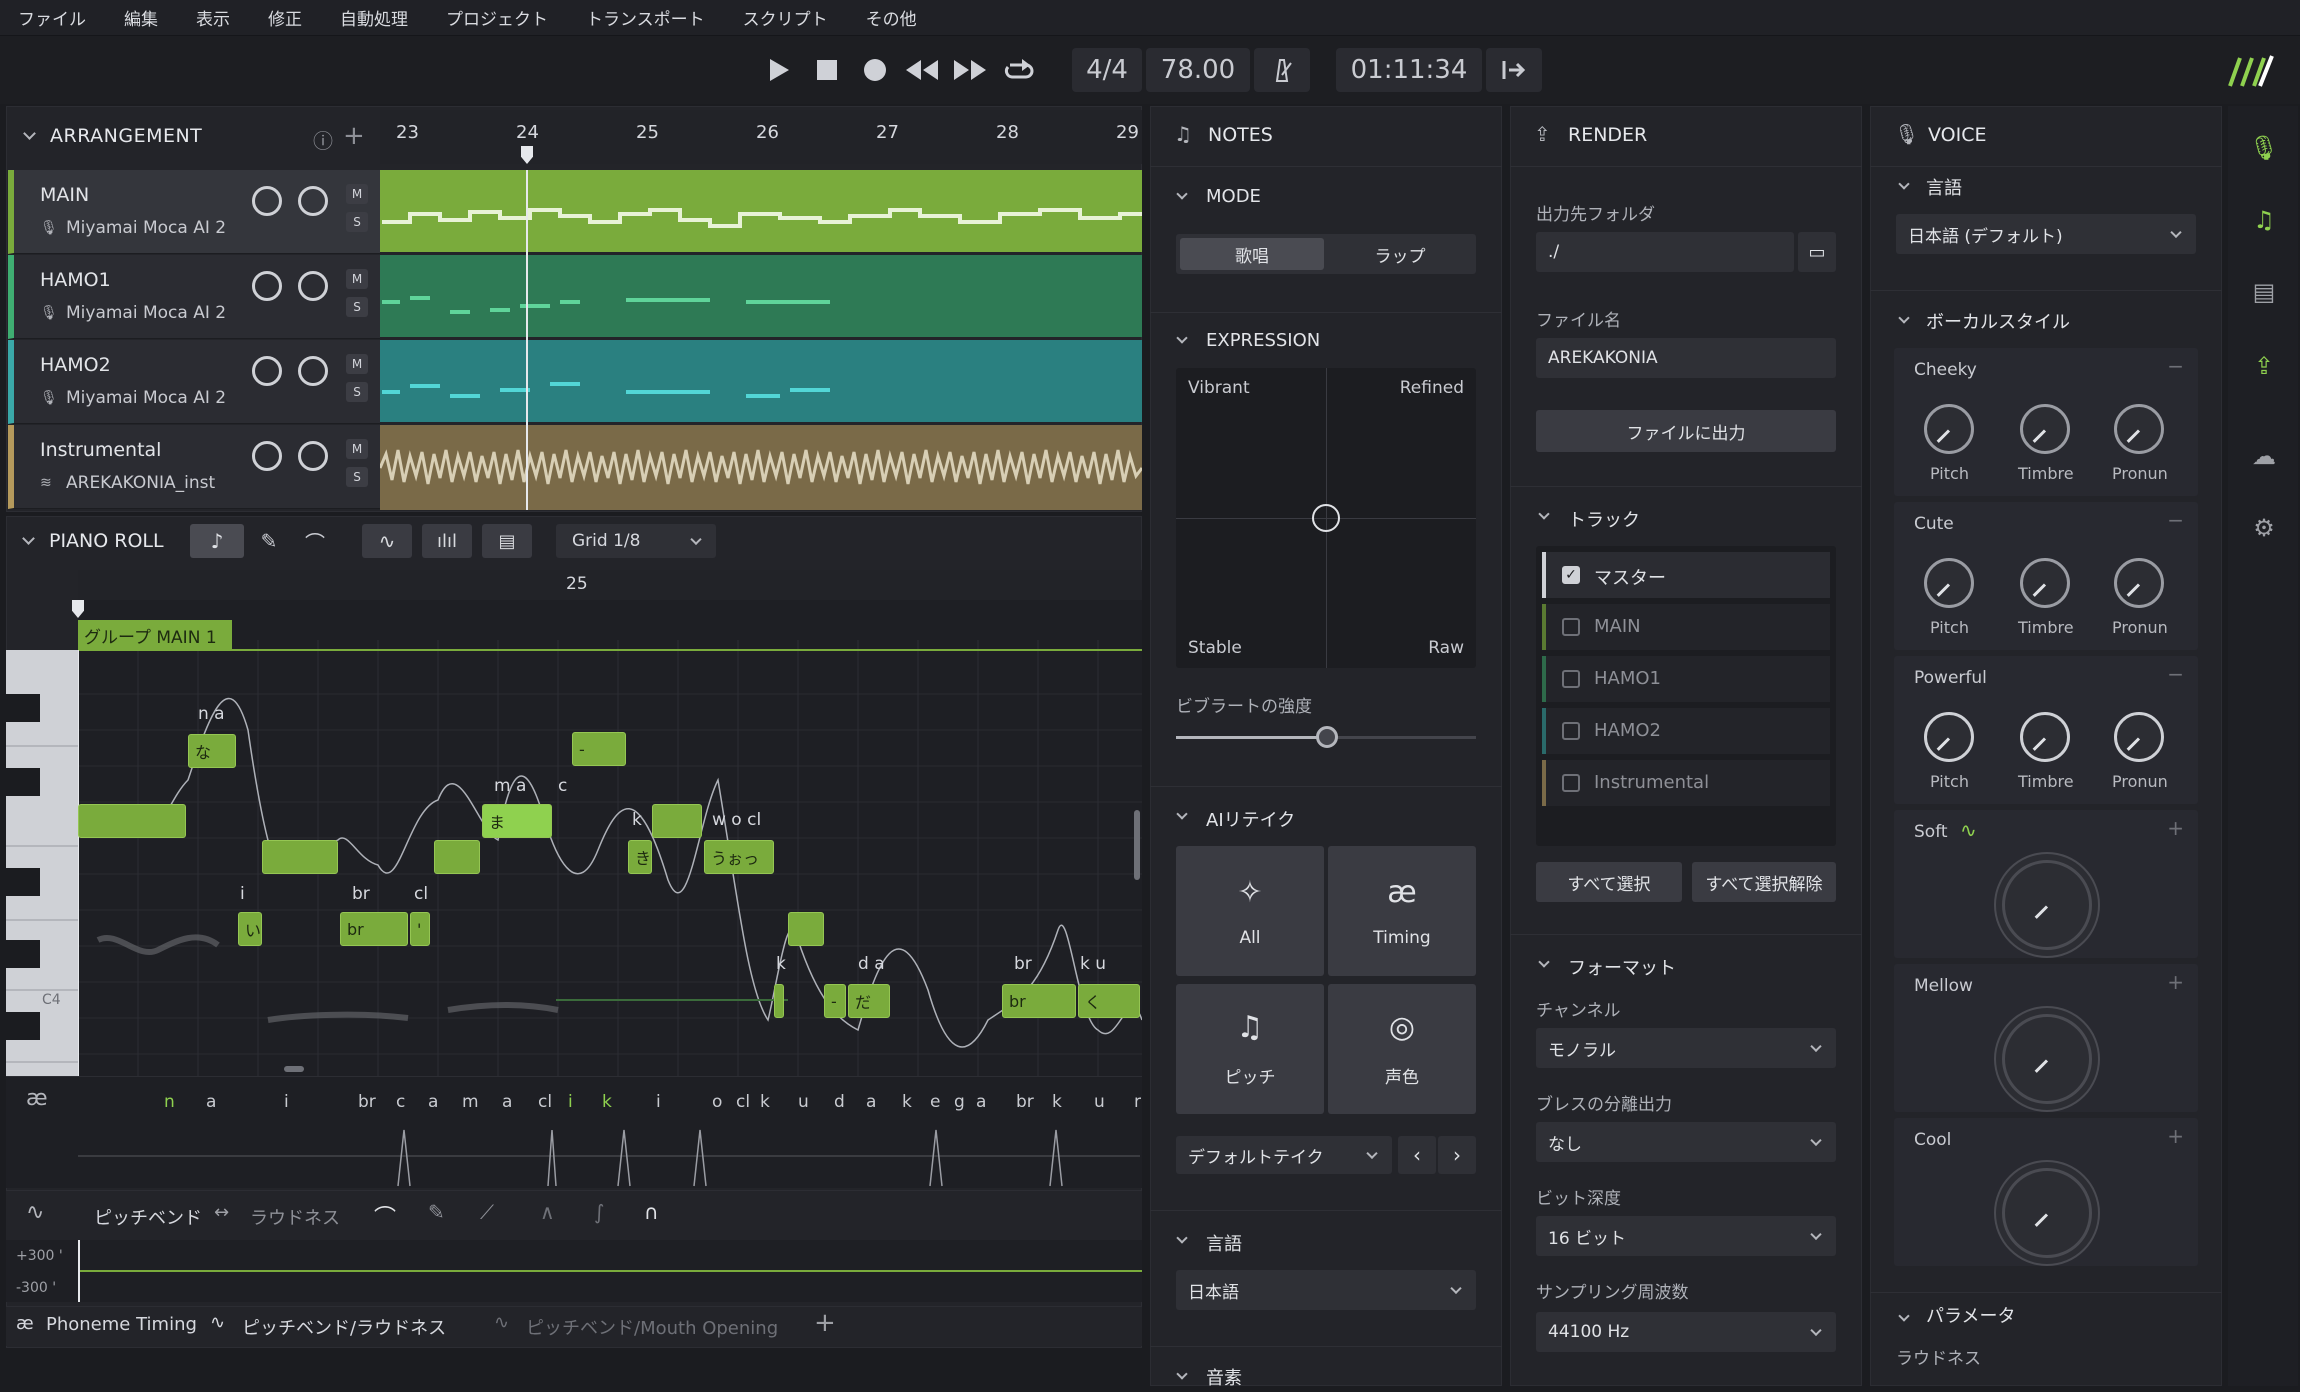  I want to click on mode-sing-button: 歌唱, so click(1252, 254).